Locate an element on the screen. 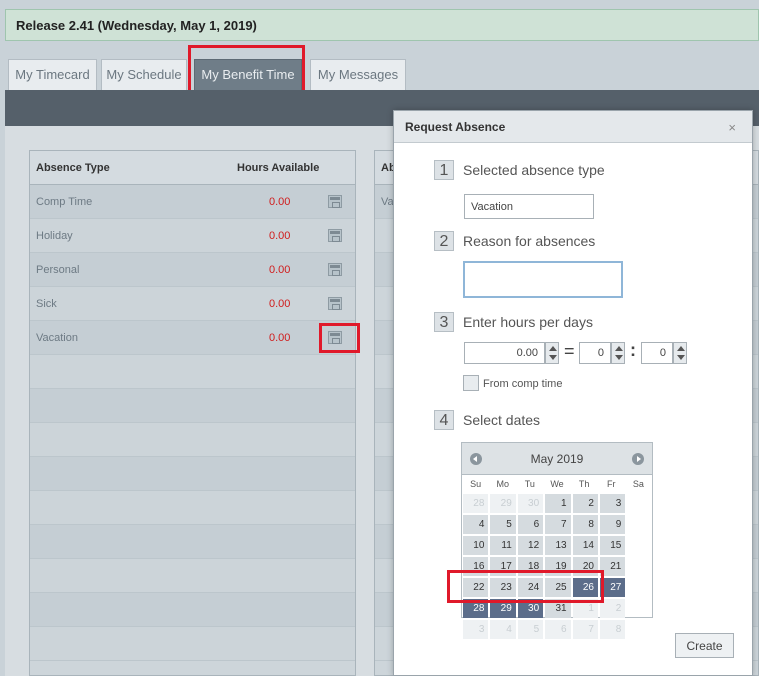  table-row: Holiday 0.00 is located at coordinates (192, 236).